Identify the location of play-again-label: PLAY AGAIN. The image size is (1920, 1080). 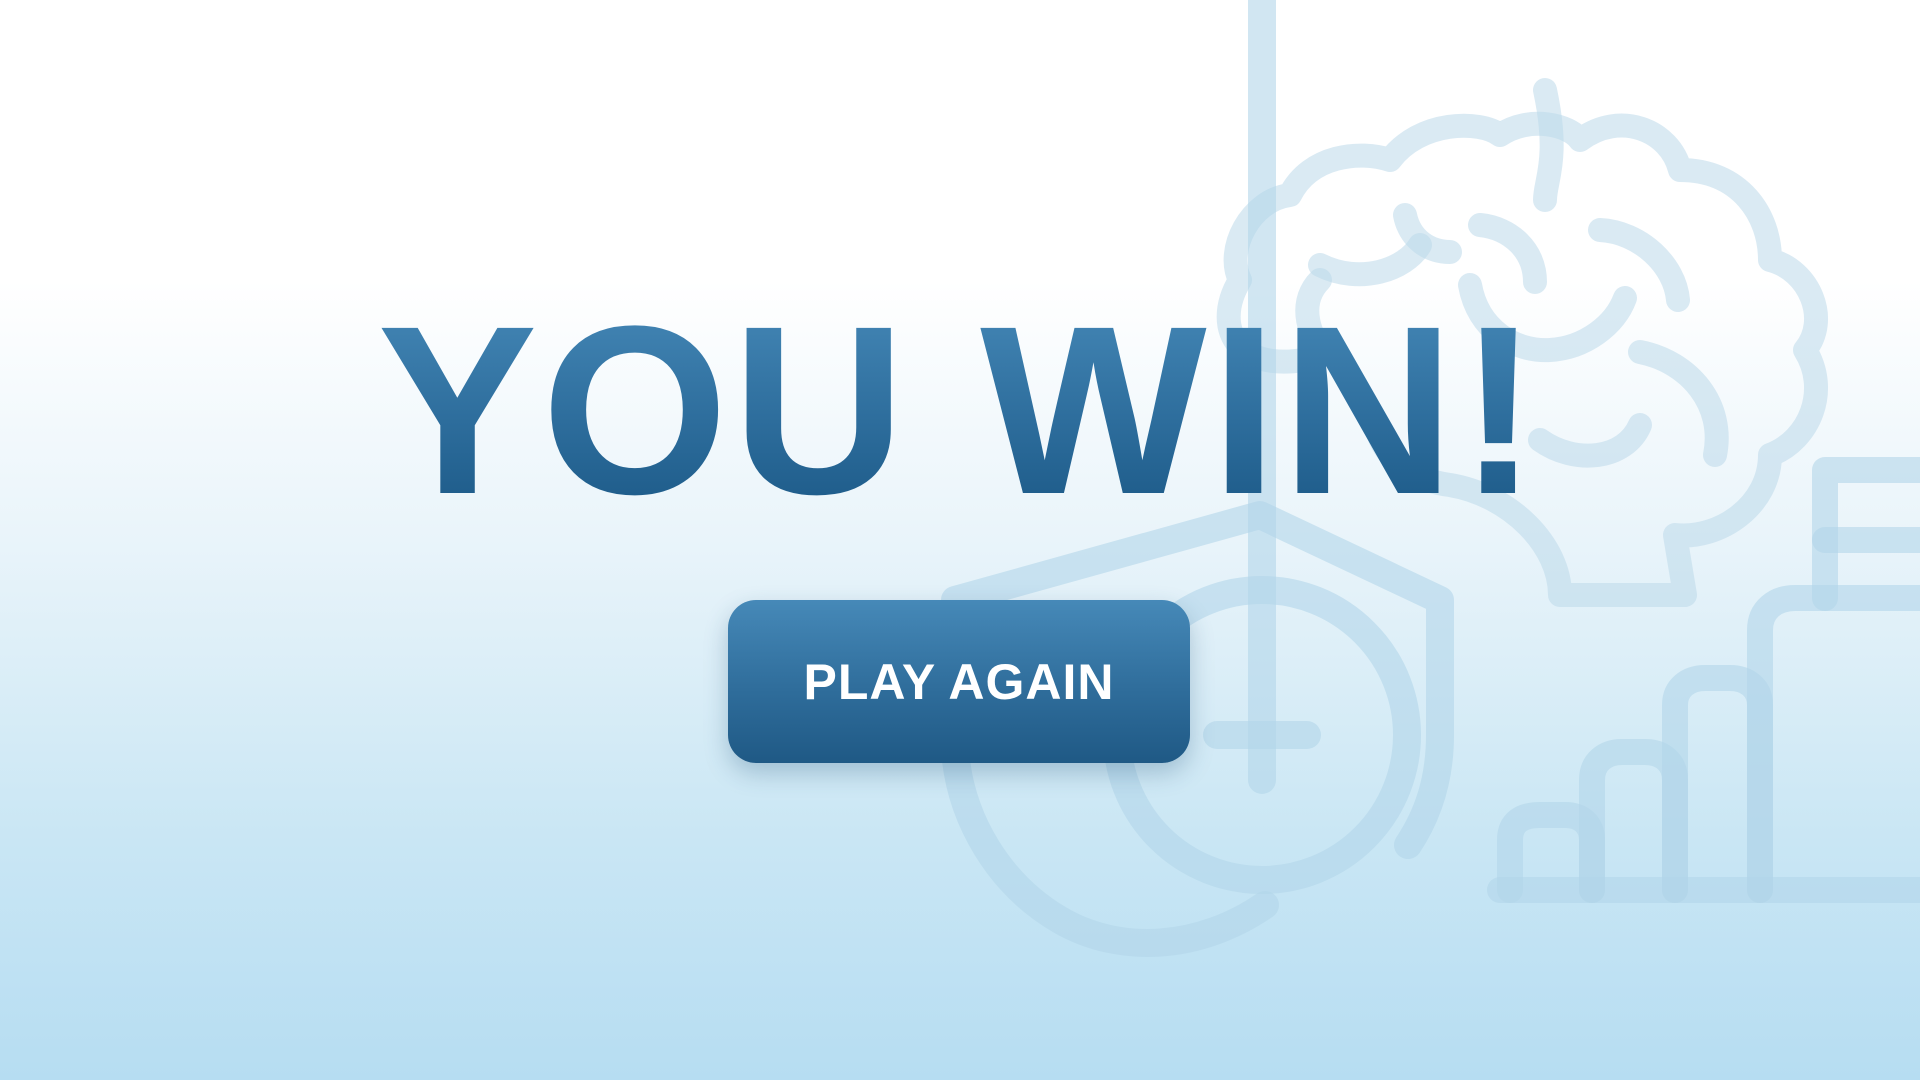
(959, 681).